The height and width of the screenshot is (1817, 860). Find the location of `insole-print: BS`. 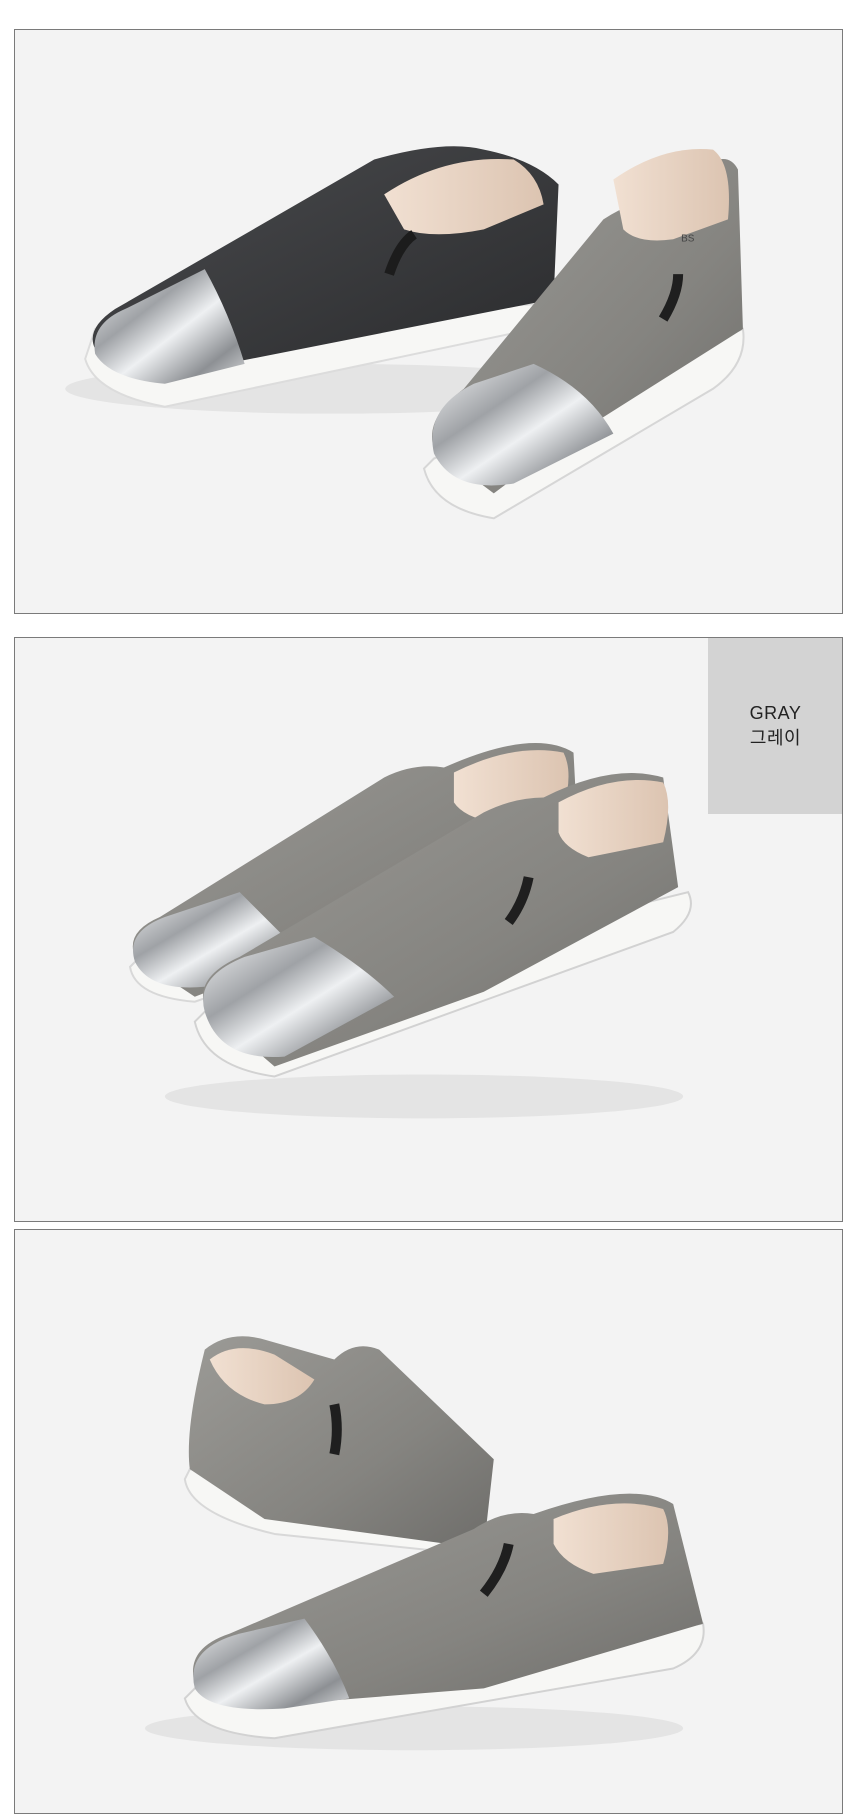

insole-print: BS is located at coordinates (688, 238).